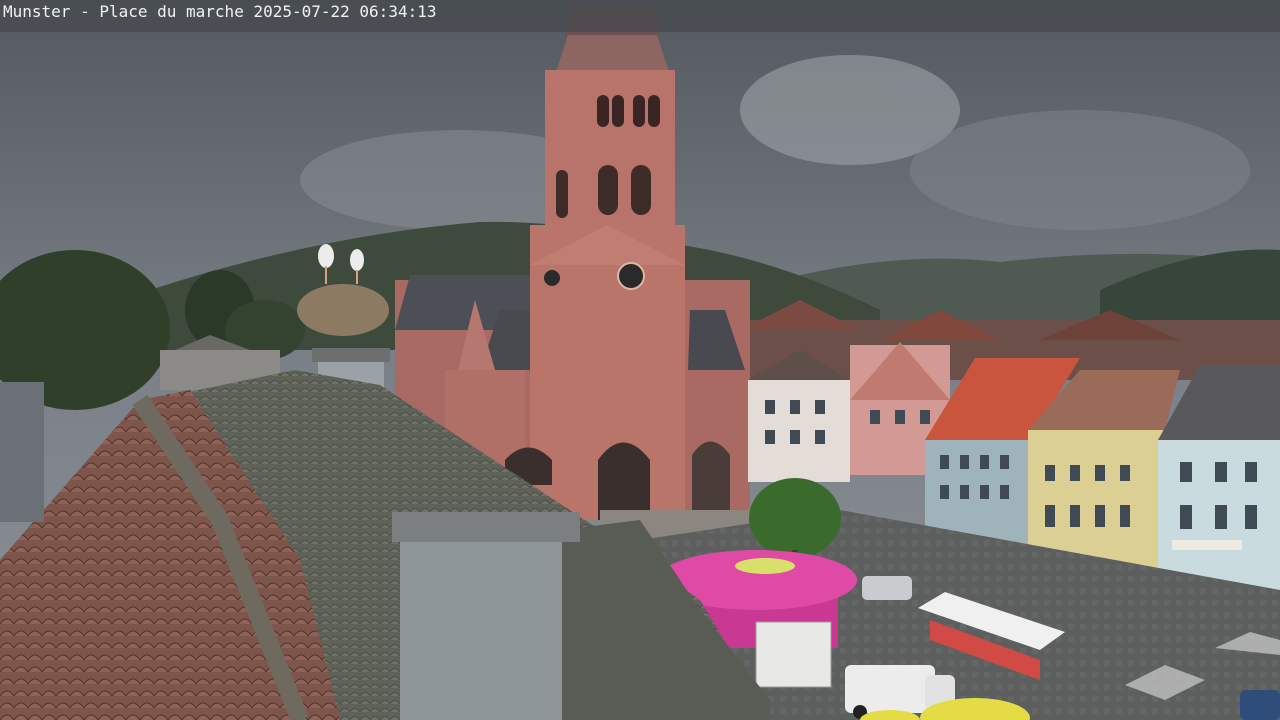  I want to click on shop-sign, so click(1207, 545).